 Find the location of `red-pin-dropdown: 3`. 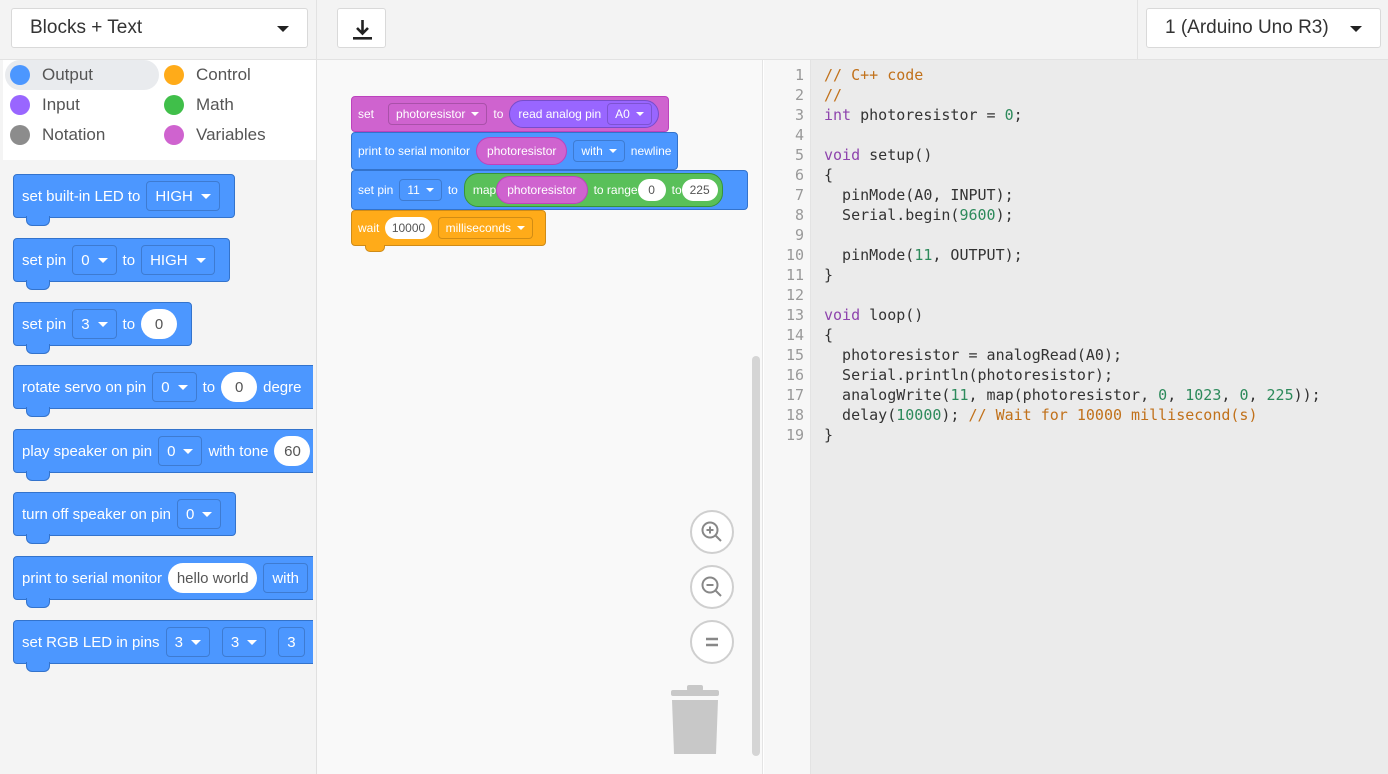

red-pin-dropdown: 3 is located at coordinates (187, 642).